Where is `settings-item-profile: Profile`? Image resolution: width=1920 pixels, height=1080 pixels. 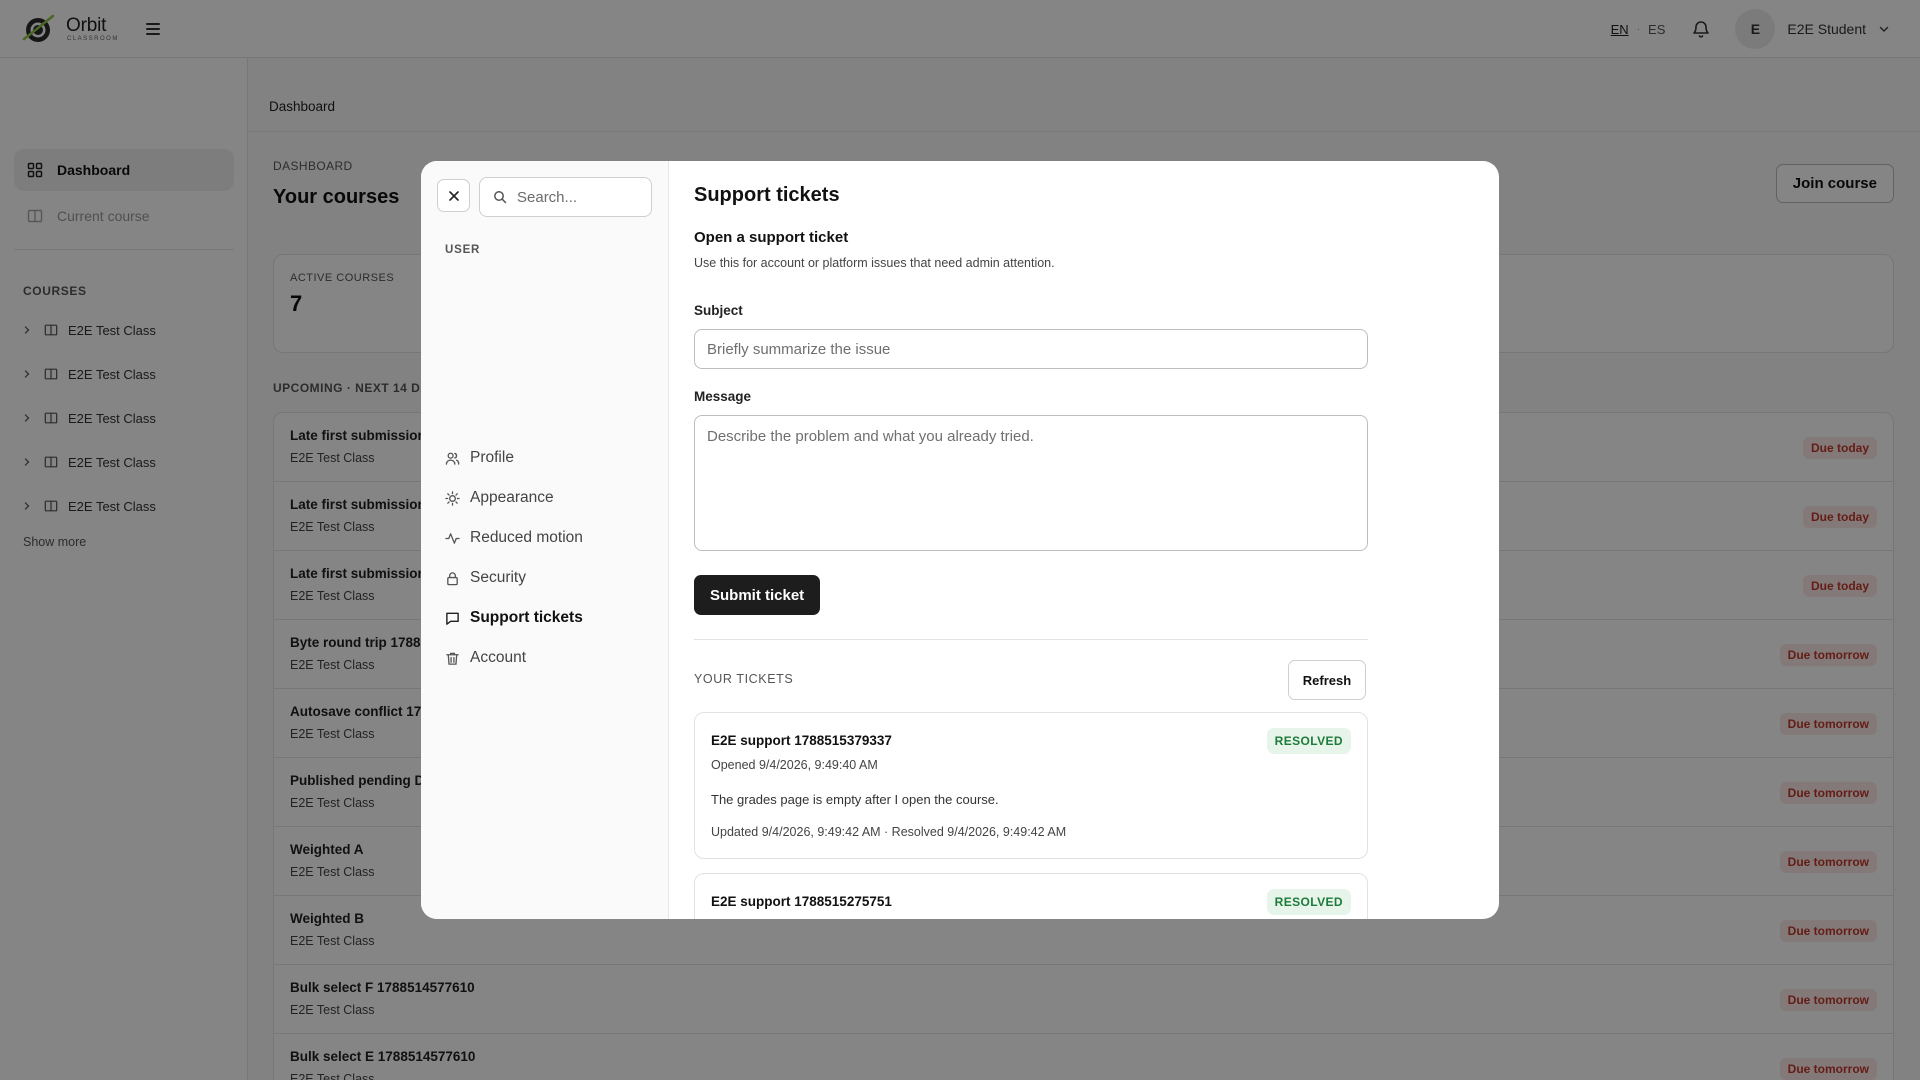
settings-item-profile: Profile is located at coordinates (479, 458).